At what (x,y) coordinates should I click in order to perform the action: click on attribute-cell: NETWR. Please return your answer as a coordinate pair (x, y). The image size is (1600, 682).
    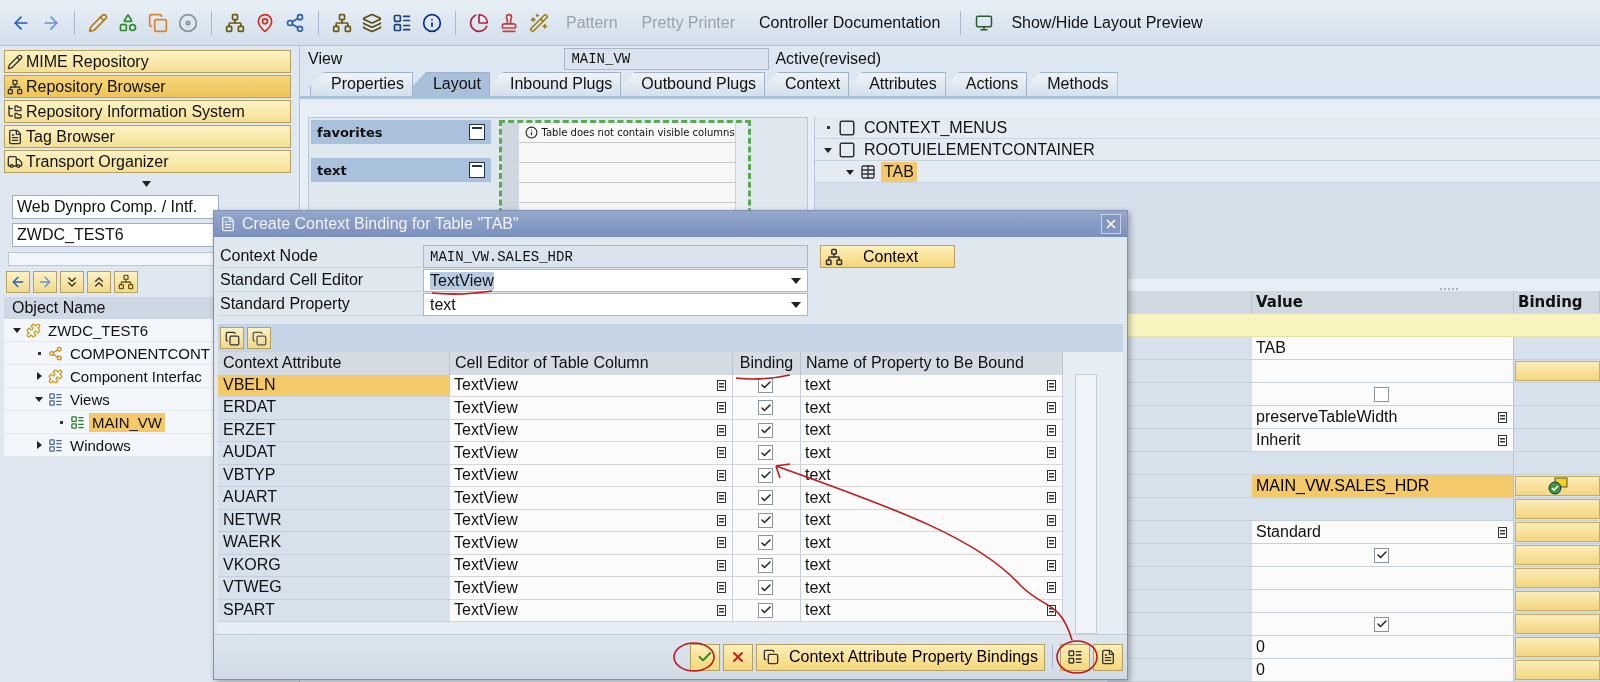
    Looking at the image, I should click on (334, 520).